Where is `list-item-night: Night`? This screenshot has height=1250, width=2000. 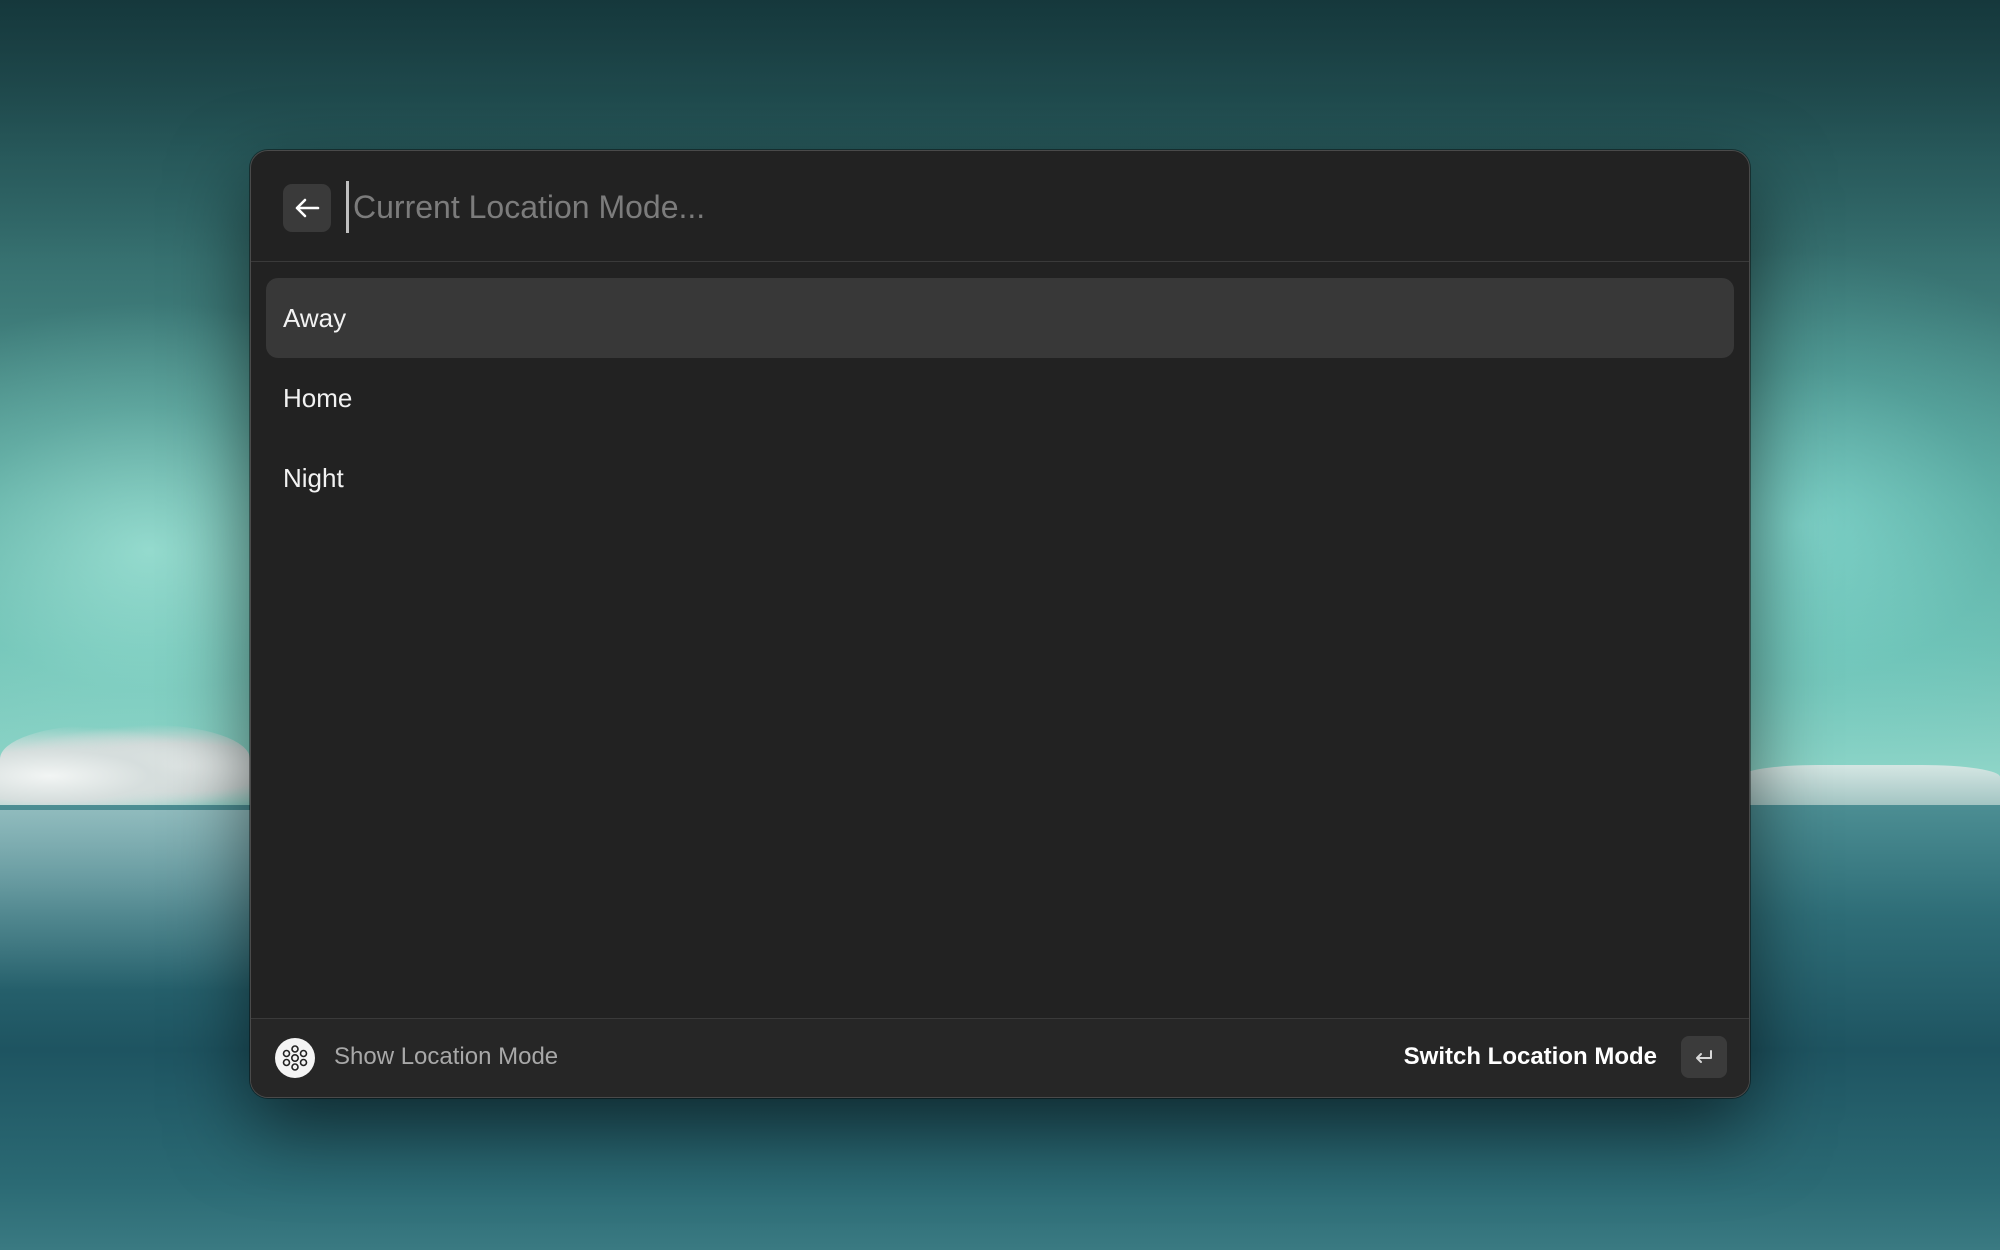
list-item-night: Night is located at coordinates (1000, 478).